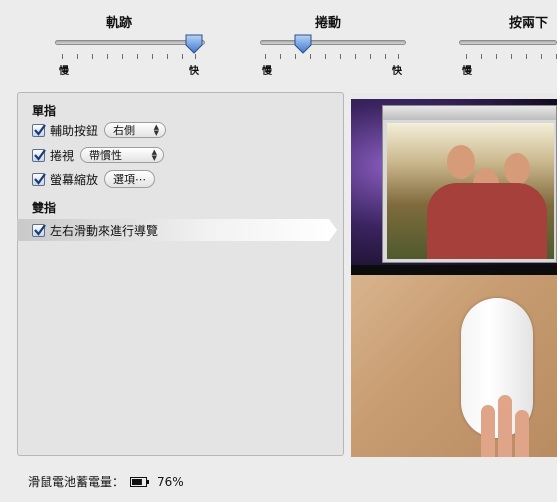 The width and height of the screenshot is (557, 502). Describe the element at coordinates (62, 155) in the screenshot. I see `option-label: 捲視` at that location.